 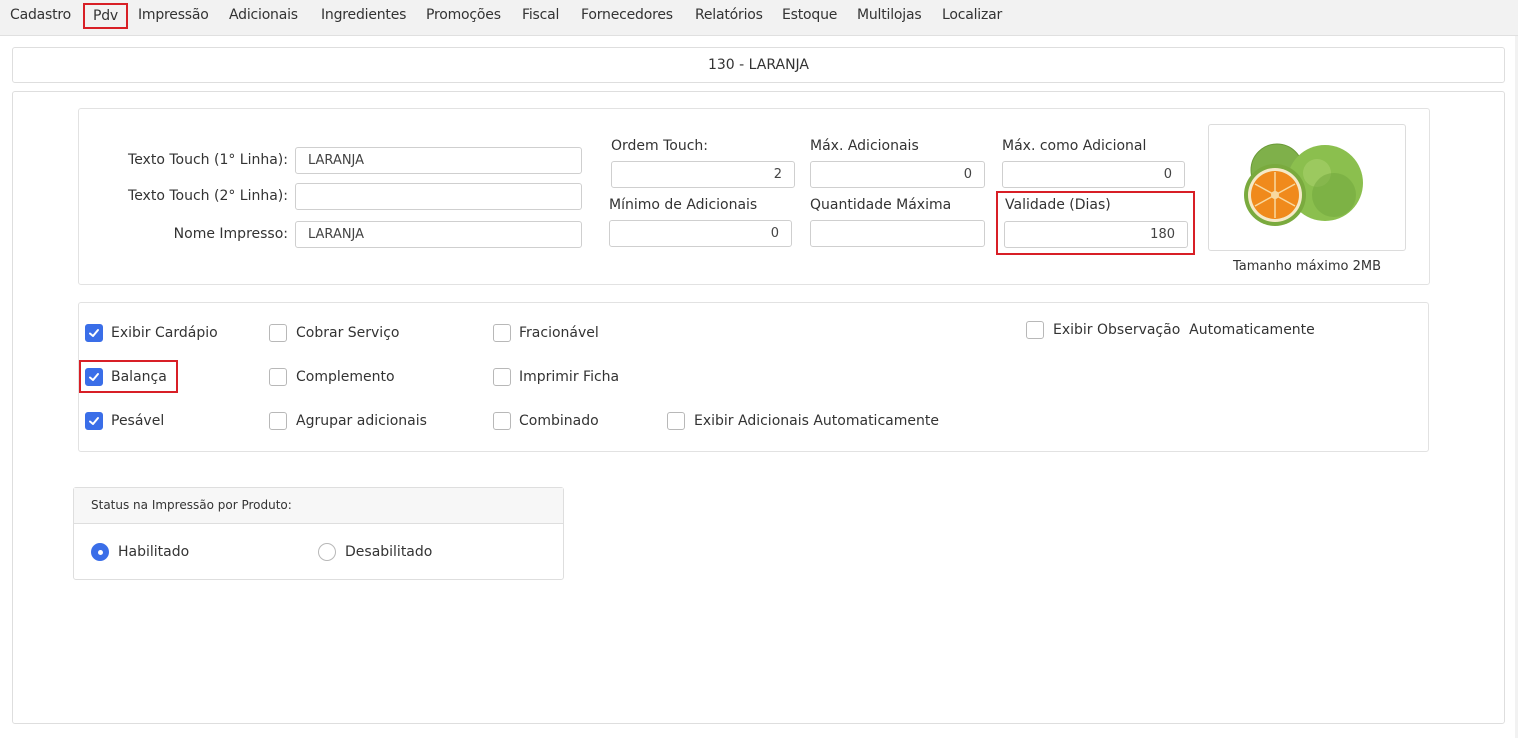 What do you see at coordinates (278, 333) in the screenshot?
I see `cobrar-servico-checkbox` at bounding box center [278, 333].